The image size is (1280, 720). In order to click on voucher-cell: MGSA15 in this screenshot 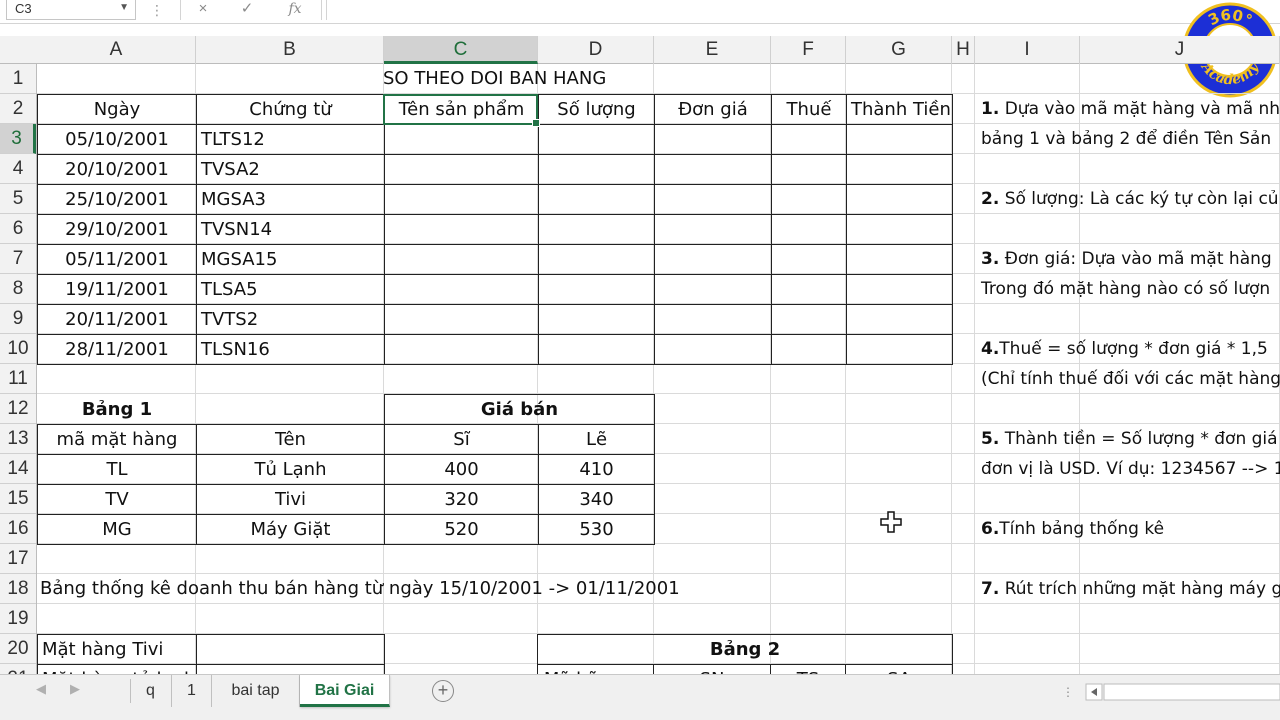, I will do `click(290, 259)`.